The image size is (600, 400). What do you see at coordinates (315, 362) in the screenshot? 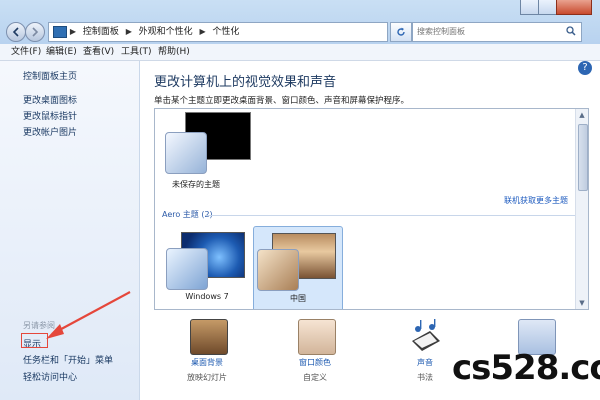
I see `setting-name: 窗口颜色` at bounding box center [315, 362].